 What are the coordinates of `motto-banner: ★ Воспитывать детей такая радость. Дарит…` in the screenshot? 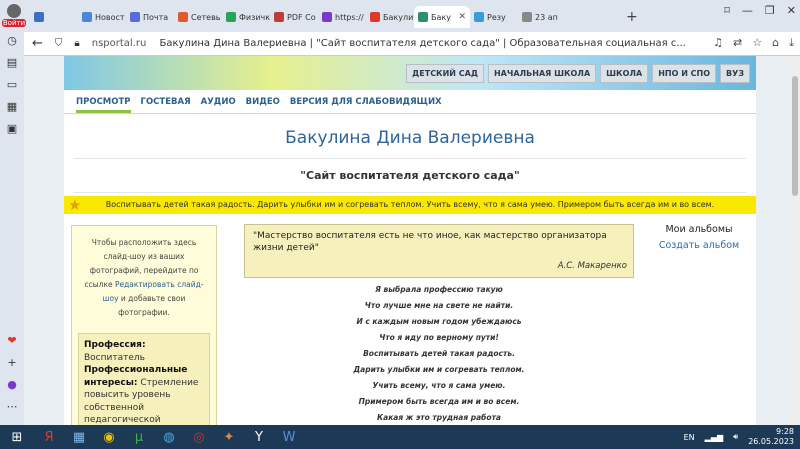 It's located at (410, 205).